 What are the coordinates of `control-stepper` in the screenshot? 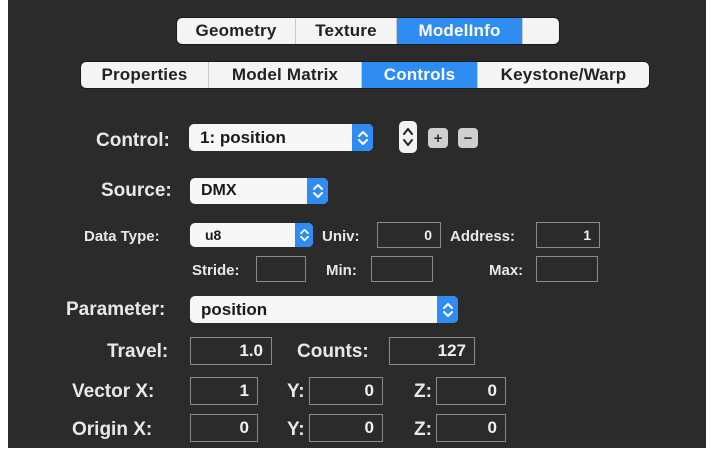 It's located at (408, 137).